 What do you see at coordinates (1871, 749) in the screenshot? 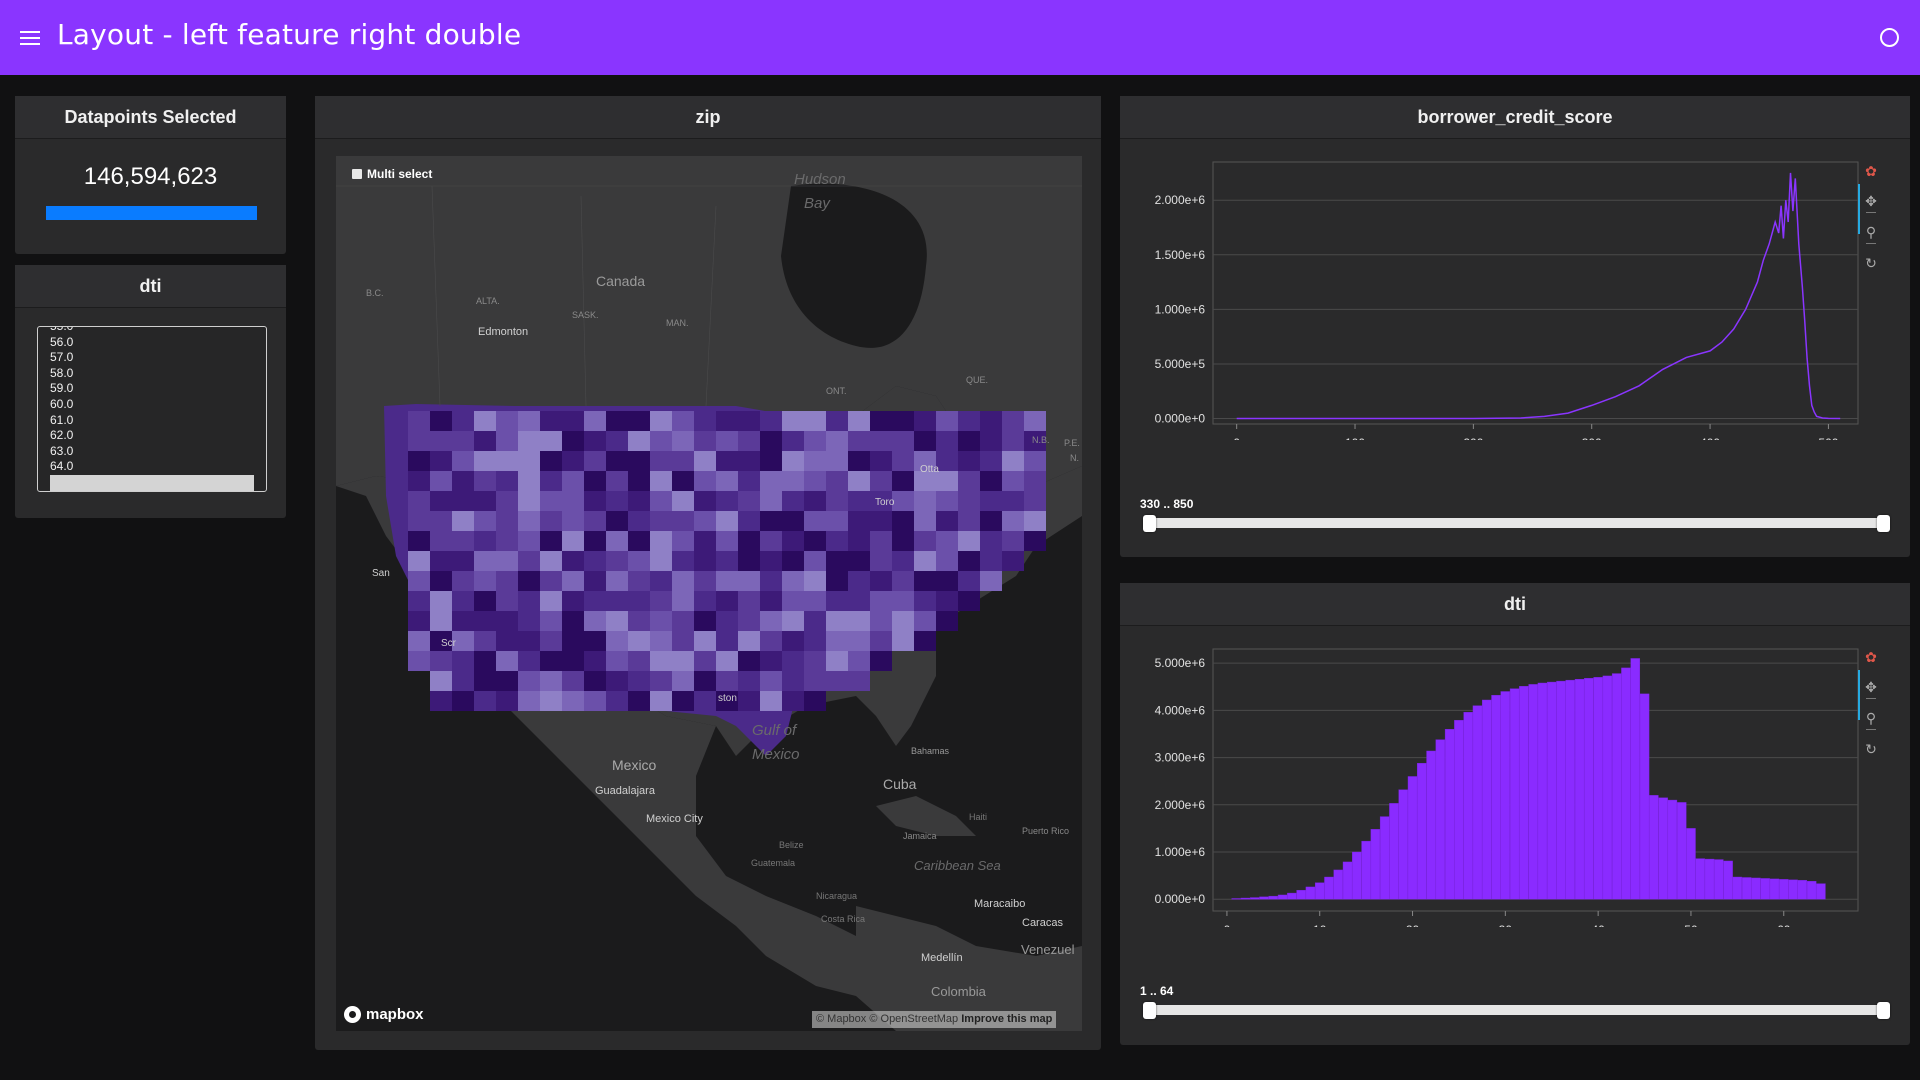
I see `reset-icon: ↻` at bounding box center [1871, 749].